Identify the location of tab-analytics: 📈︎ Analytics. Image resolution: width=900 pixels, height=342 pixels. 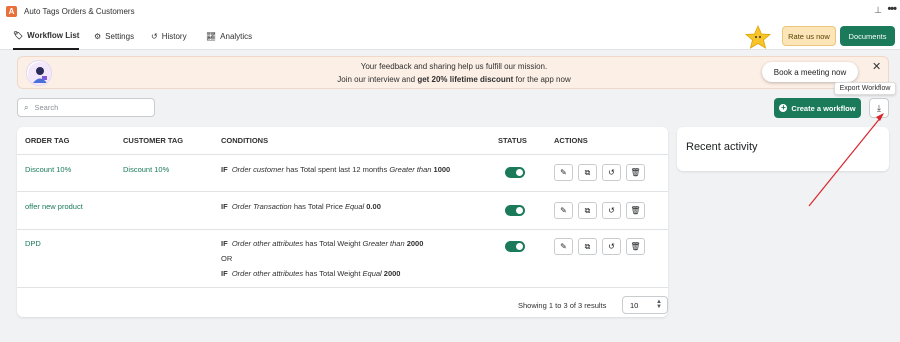
(229, 36).